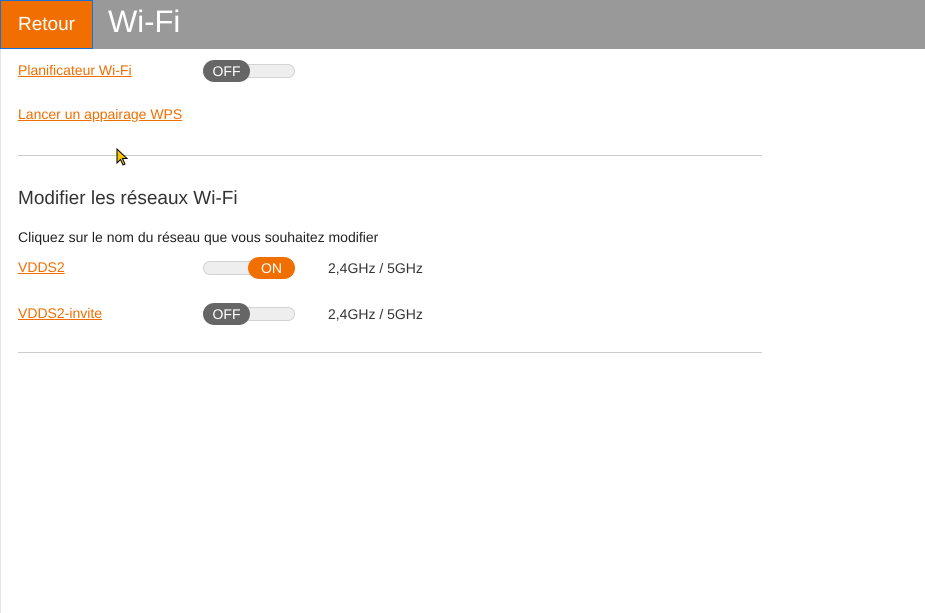  What do you see at coordinates (199, 237) in the screenshot?
I see `instruction-text: Cliquez sur le nom du réseau que vous souhaitez modifier` at bounding box center [199, 237].